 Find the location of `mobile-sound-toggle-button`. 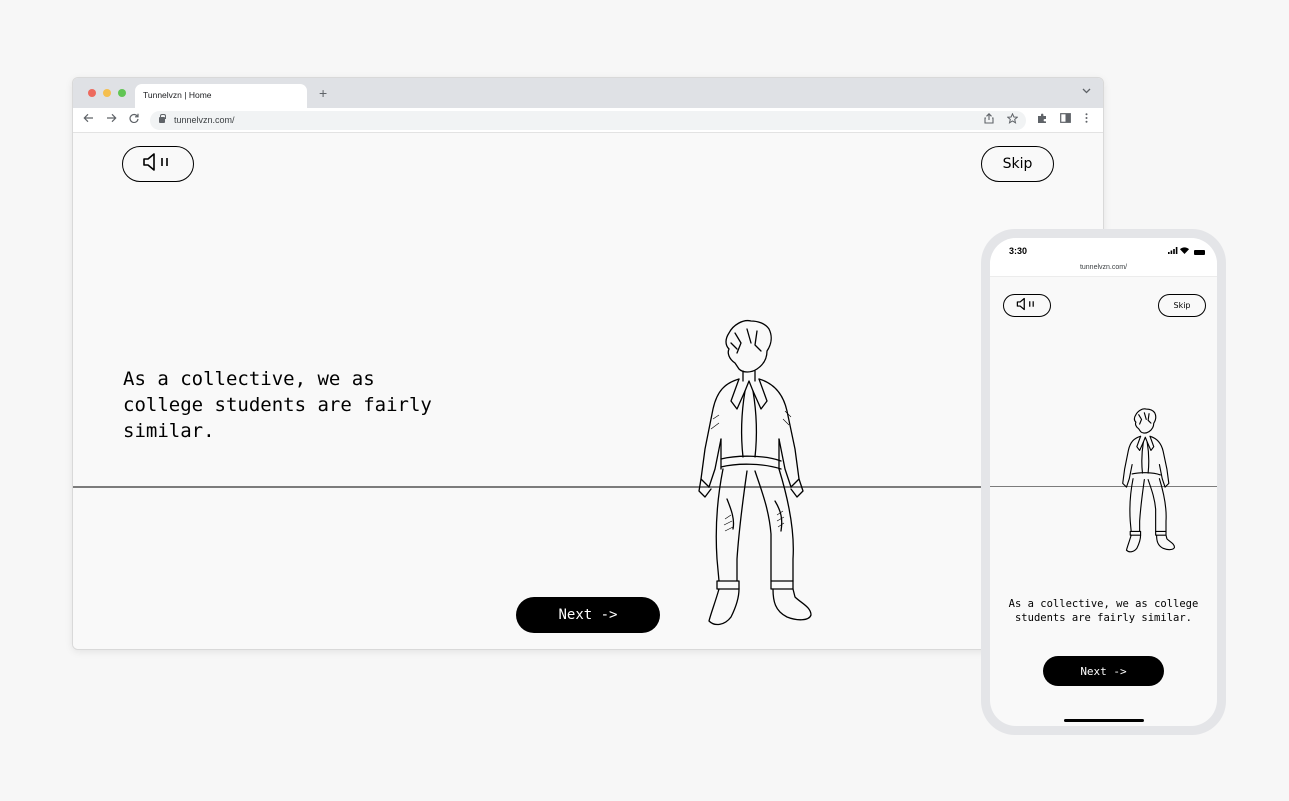

mobile-sound-toggle-button is located at coordinates (1027, 305).